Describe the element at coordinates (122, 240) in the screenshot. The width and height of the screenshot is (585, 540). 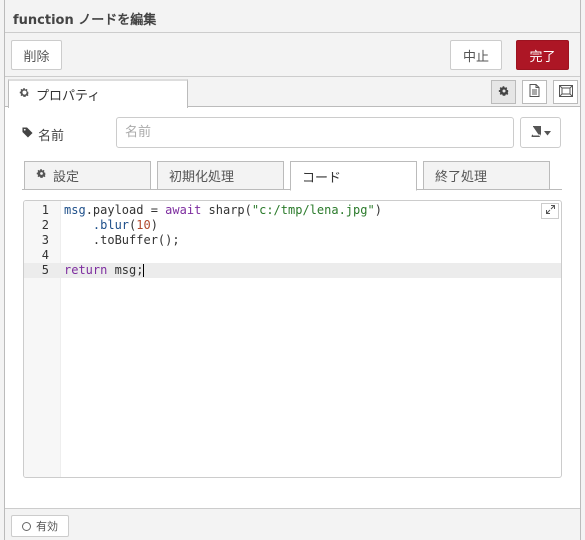
I see `code-text: .toBuffer();` at that location.